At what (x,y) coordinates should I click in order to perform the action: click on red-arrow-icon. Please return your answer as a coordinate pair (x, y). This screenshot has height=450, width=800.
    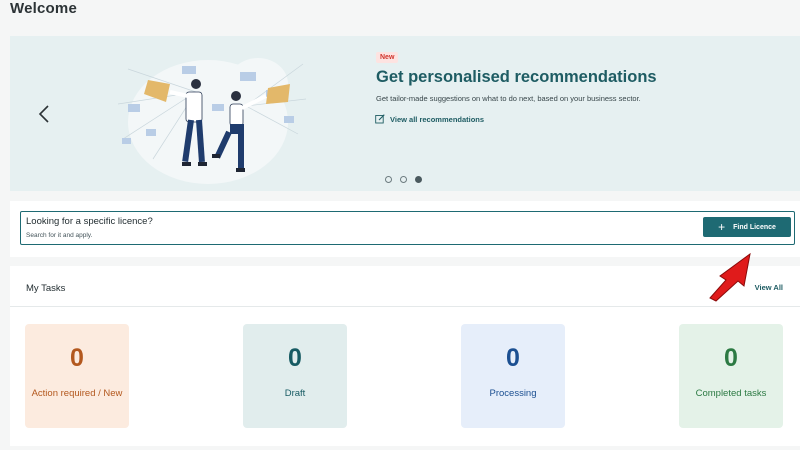
    Looking at the image, I should click on (730, 277).